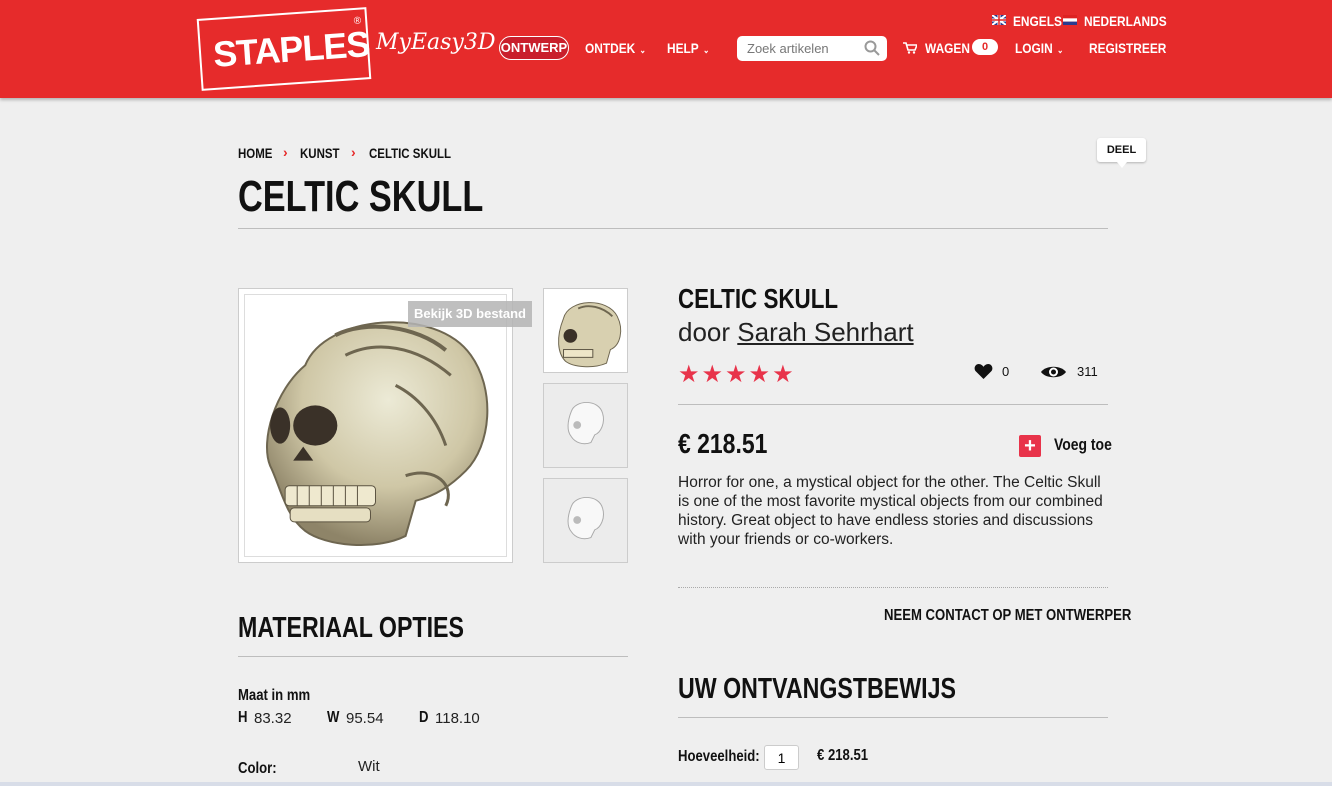 The height and width of the screenshot is (786, 1332). Describe the element at coordinates (872, 48) in the screenshot. I see `search-icon` at that location.